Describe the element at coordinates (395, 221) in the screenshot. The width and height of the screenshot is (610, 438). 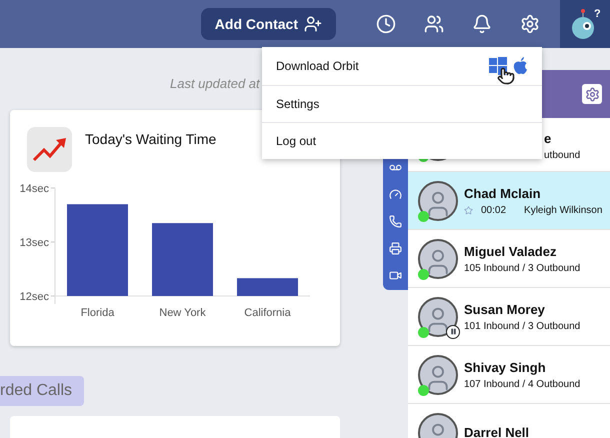
I see `phone-icon` at that location.